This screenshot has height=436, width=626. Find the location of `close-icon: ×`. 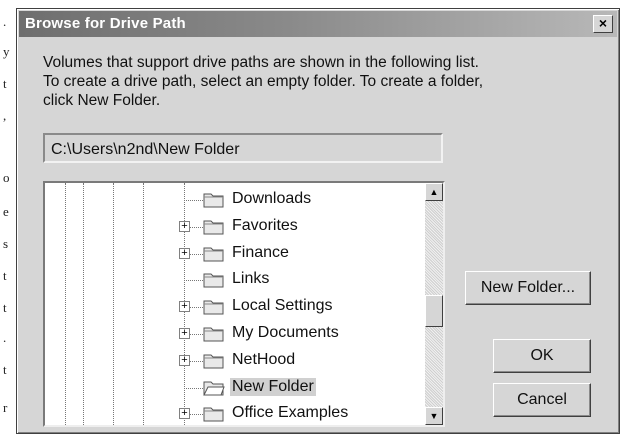

close-icon: × is located at coordinates (603, 23).